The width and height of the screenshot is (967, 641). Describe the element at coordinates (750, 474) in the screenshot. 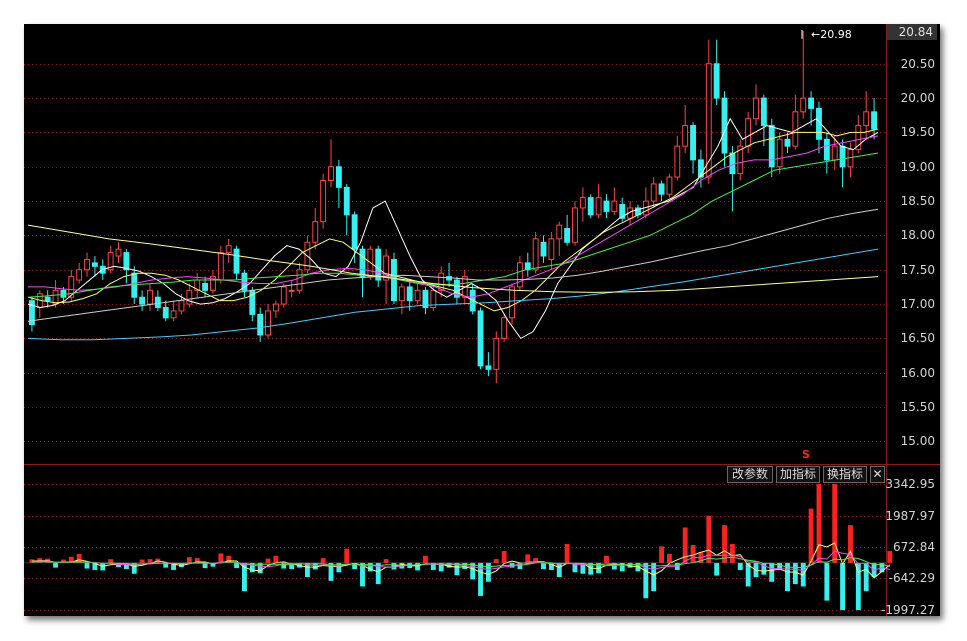

I see `modify-params-button: 改参数` at that location.